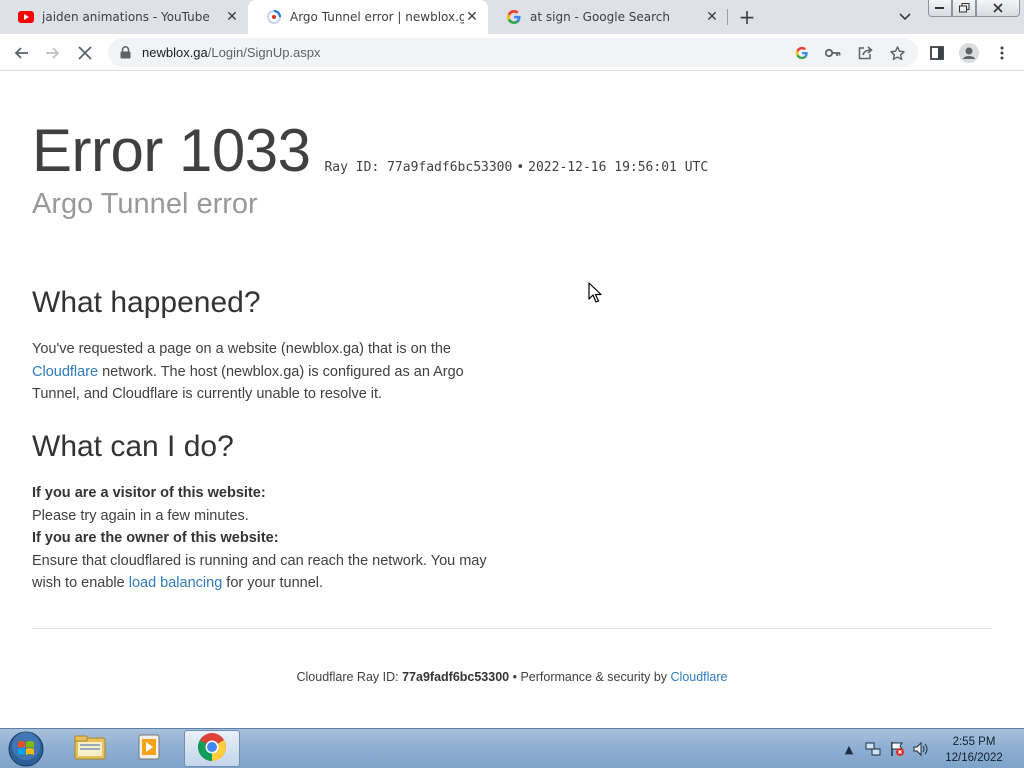  Describe the element at coordinates (940, 8) in the screenshot. I see `minimize-button` at that location.